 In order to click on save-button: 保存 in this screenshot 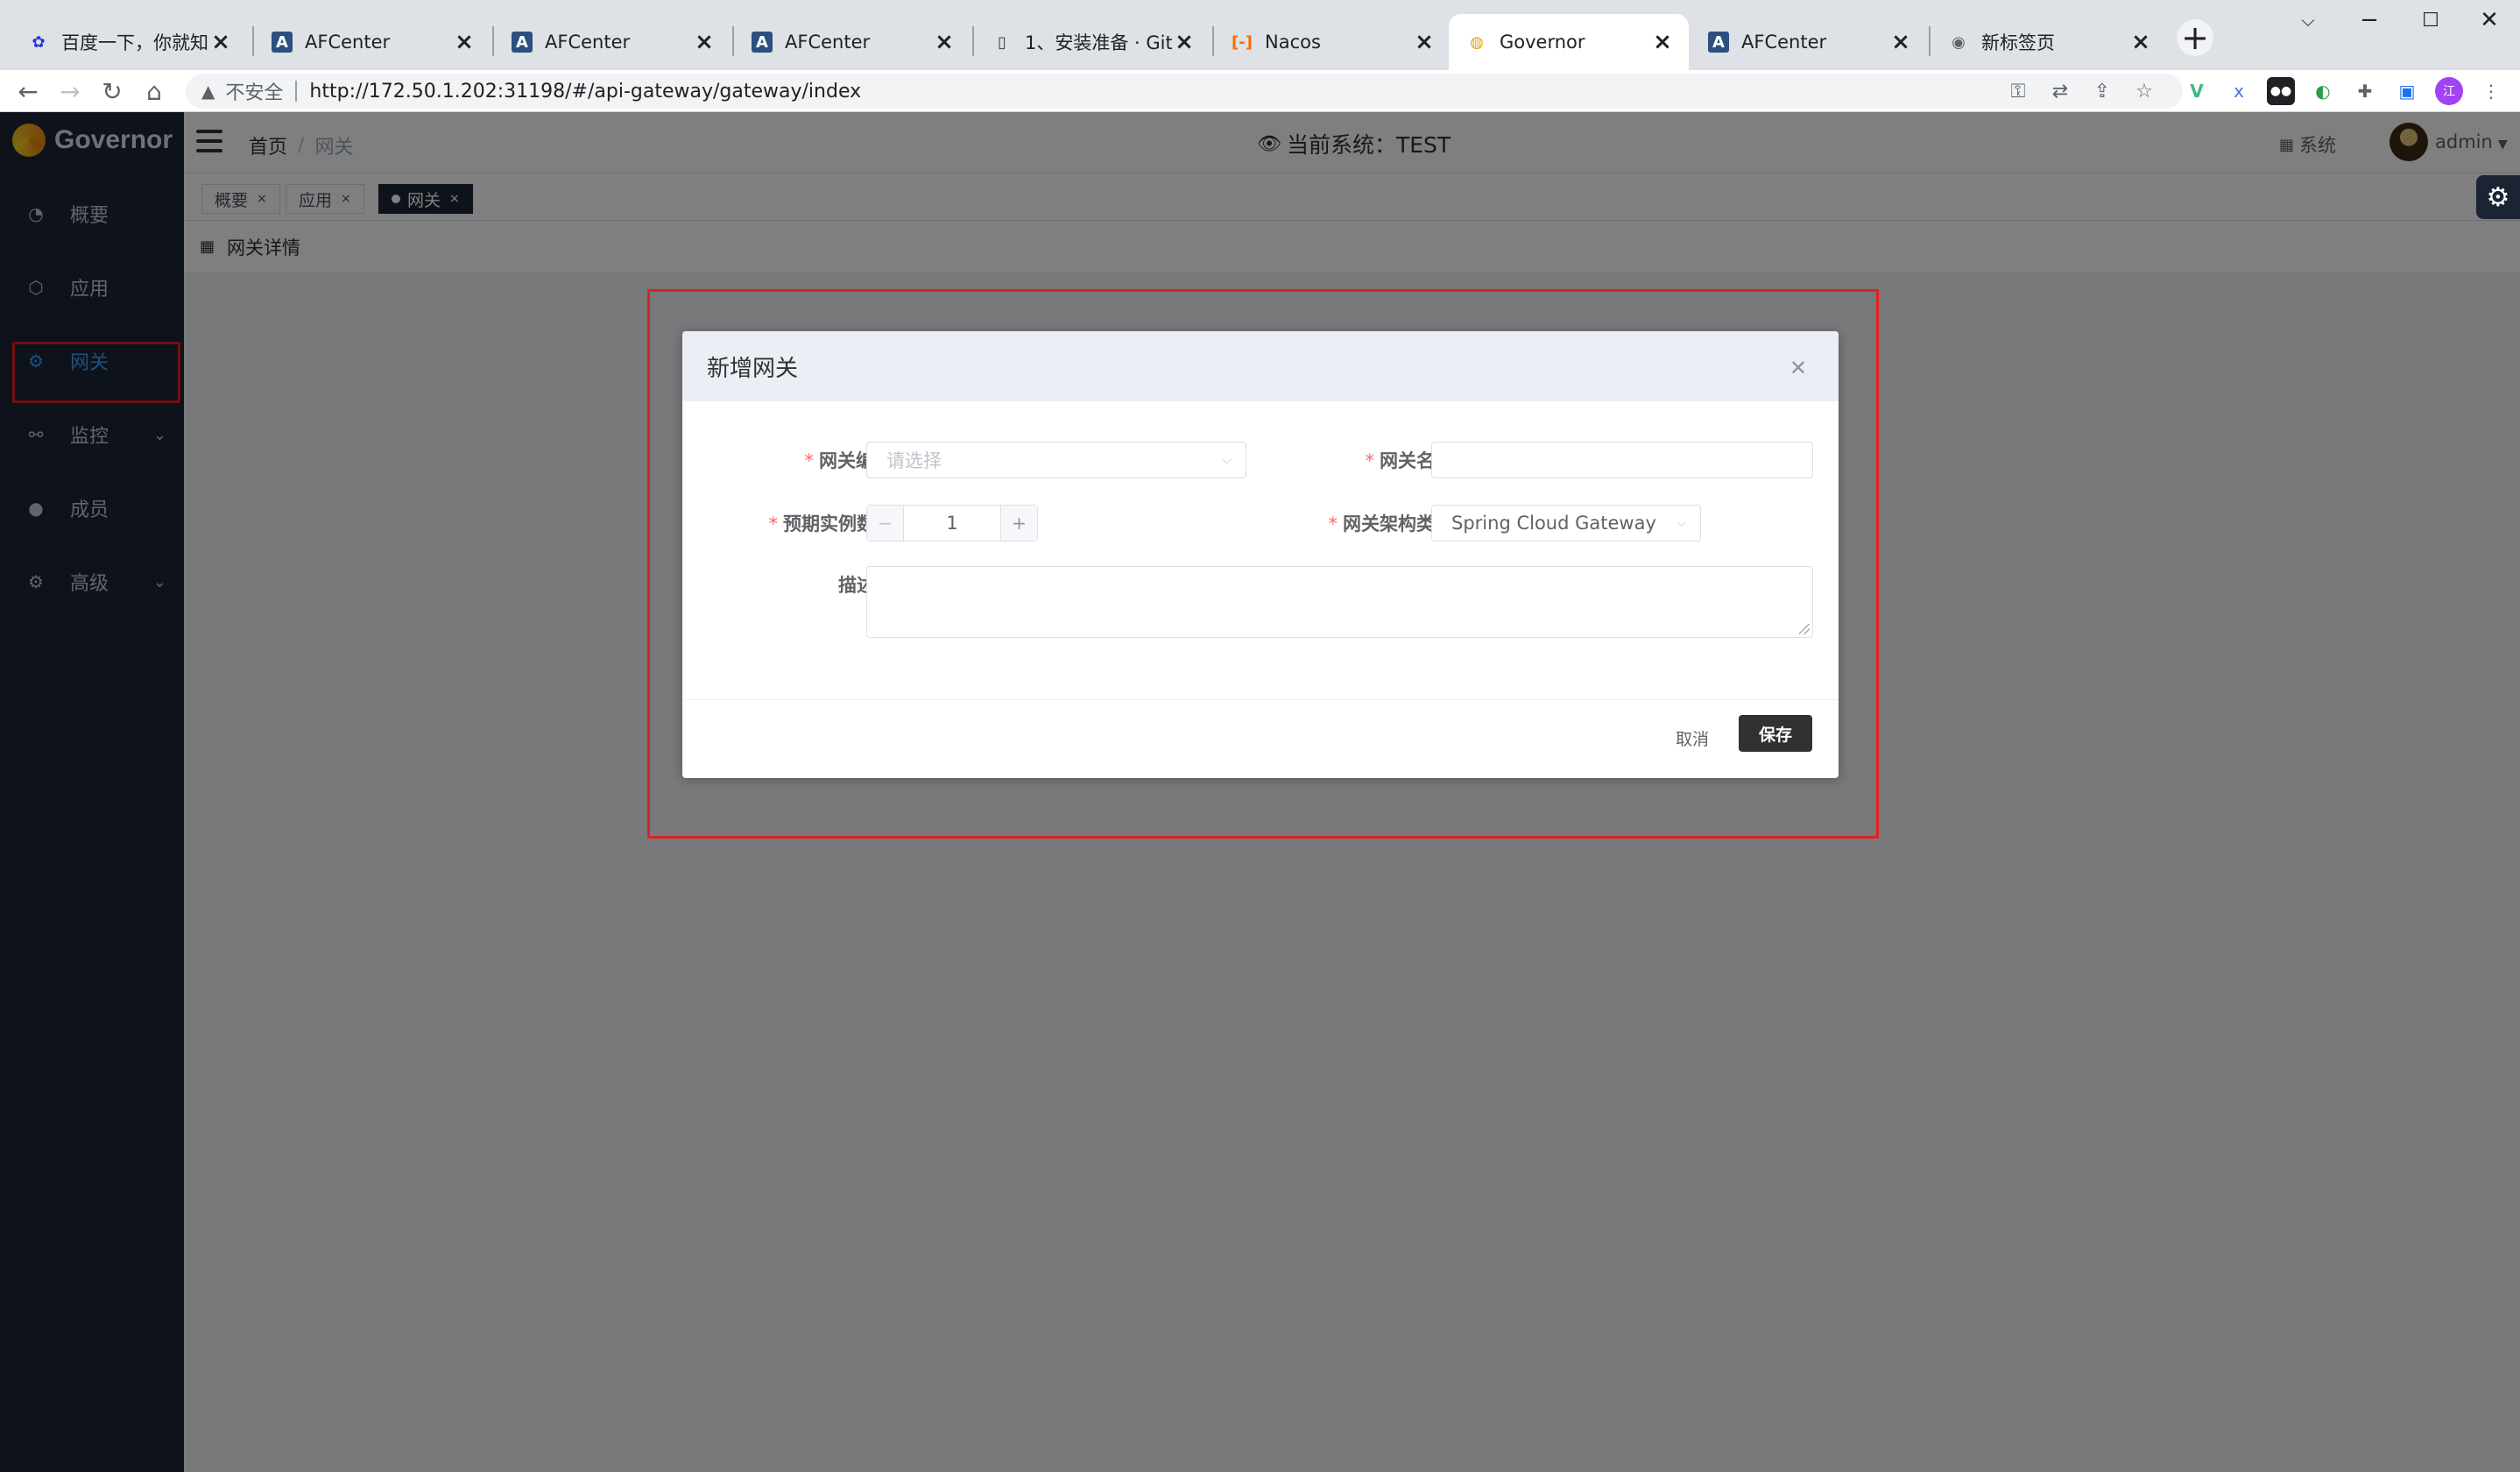, I will do `click(1775, 733)`.